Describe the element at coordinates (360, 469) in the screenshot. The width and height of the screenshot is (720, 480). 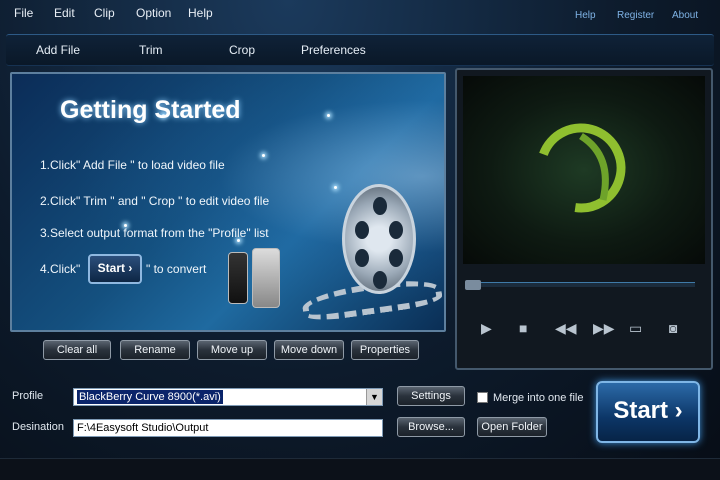
I see `status-bar` at that location.